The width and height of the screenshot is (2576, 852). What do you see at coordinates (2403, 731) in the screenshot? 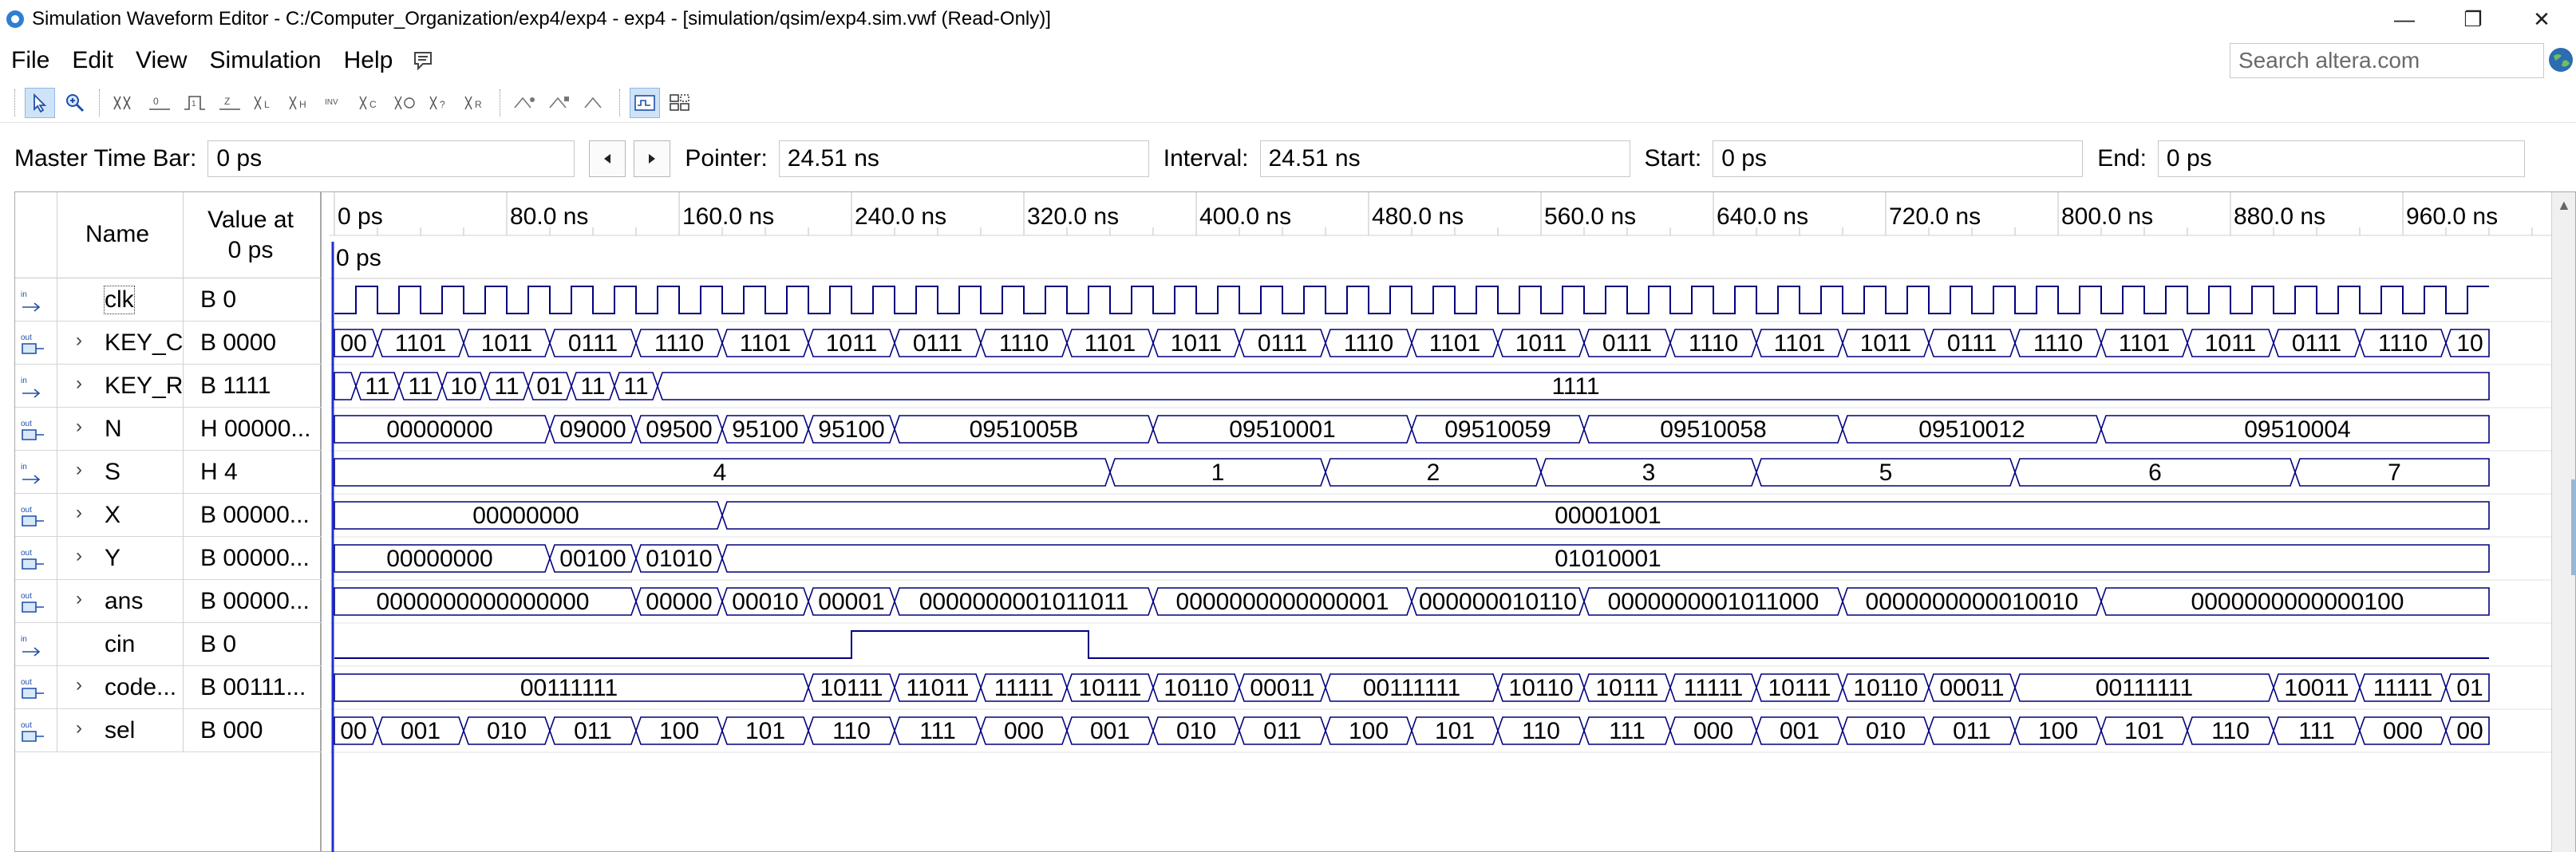
I see `bus-value-label: 000` at bounding box center [2403, 731].